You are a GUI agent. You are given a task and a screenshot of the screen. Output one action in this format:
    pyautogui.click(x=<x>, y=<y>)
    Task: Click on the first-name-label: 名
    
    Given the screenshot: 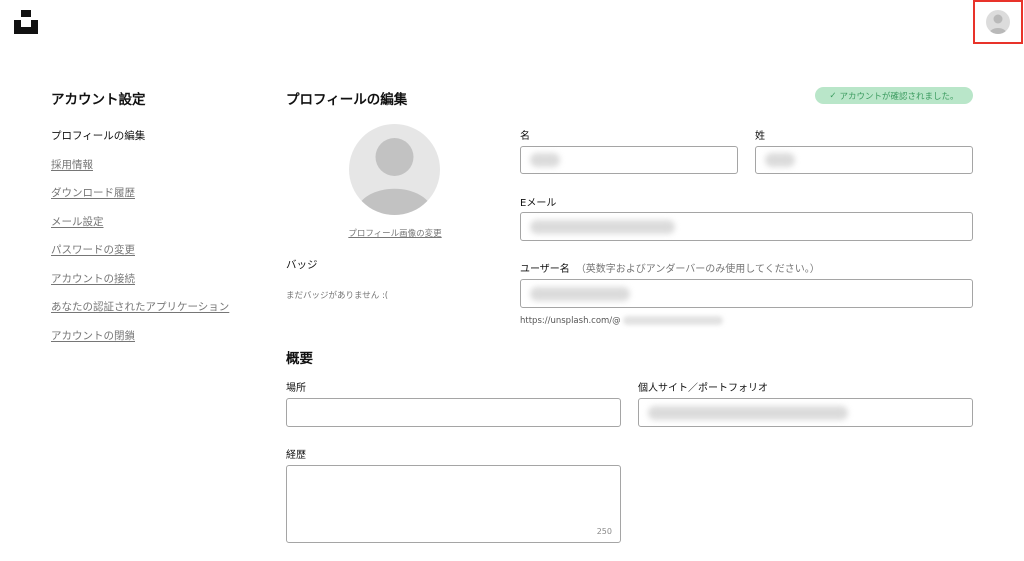 What is the action you would take?
    pyautogui.click(x=525, y=136)
    